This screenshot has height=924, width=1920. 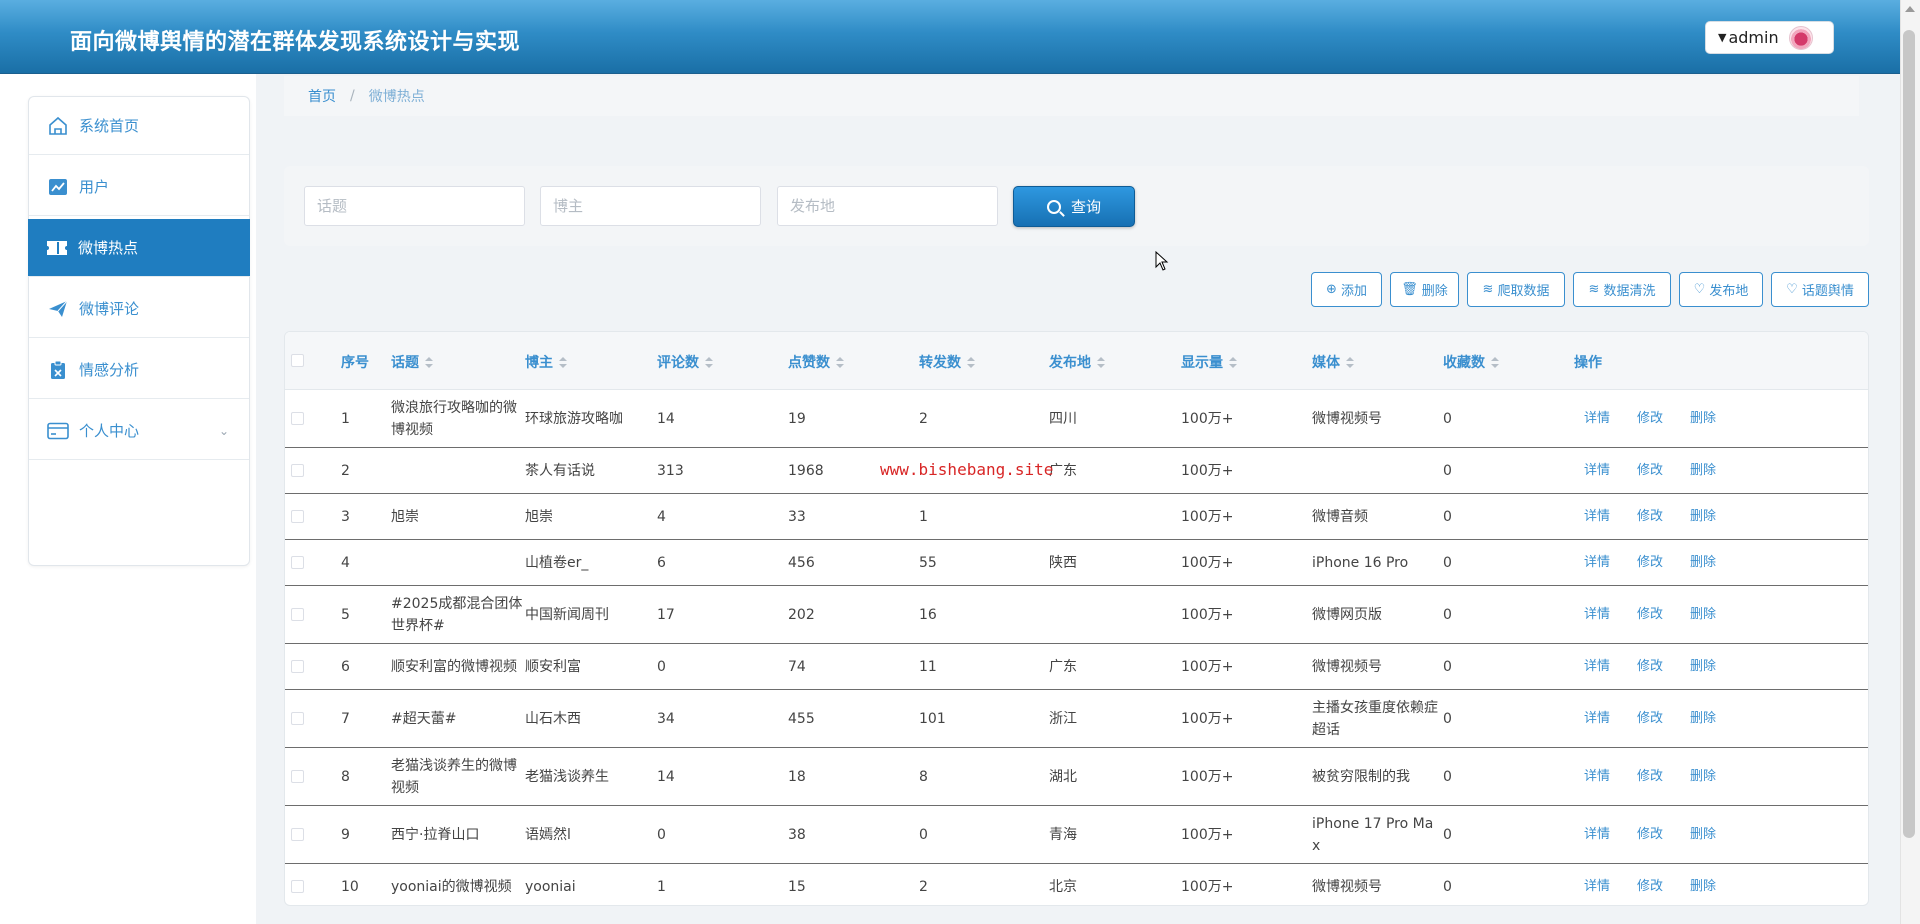 What do you see at coordinates (650, 206) in the screenshot?
I see `blogger-search-input` at bounding box center [650, 206].